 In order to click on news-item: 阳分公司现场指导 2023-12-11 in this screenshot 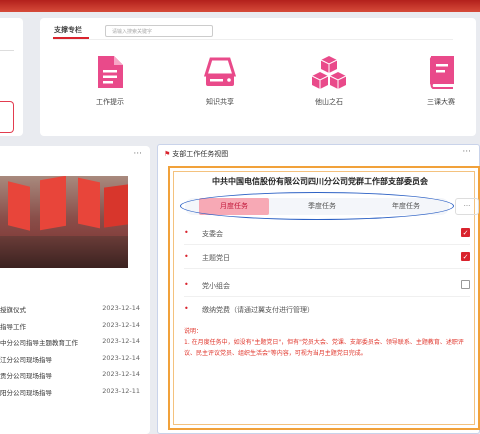, I will do `click(72, 395)`.